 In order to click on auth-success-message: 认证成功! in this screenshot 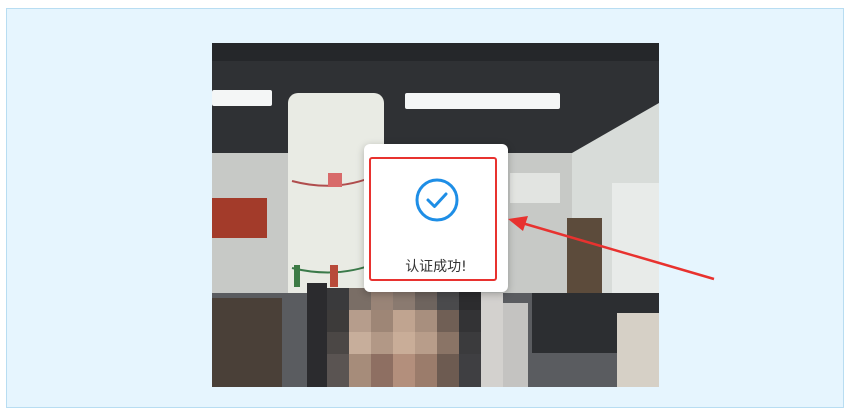, I will do `click(436, 267)`.